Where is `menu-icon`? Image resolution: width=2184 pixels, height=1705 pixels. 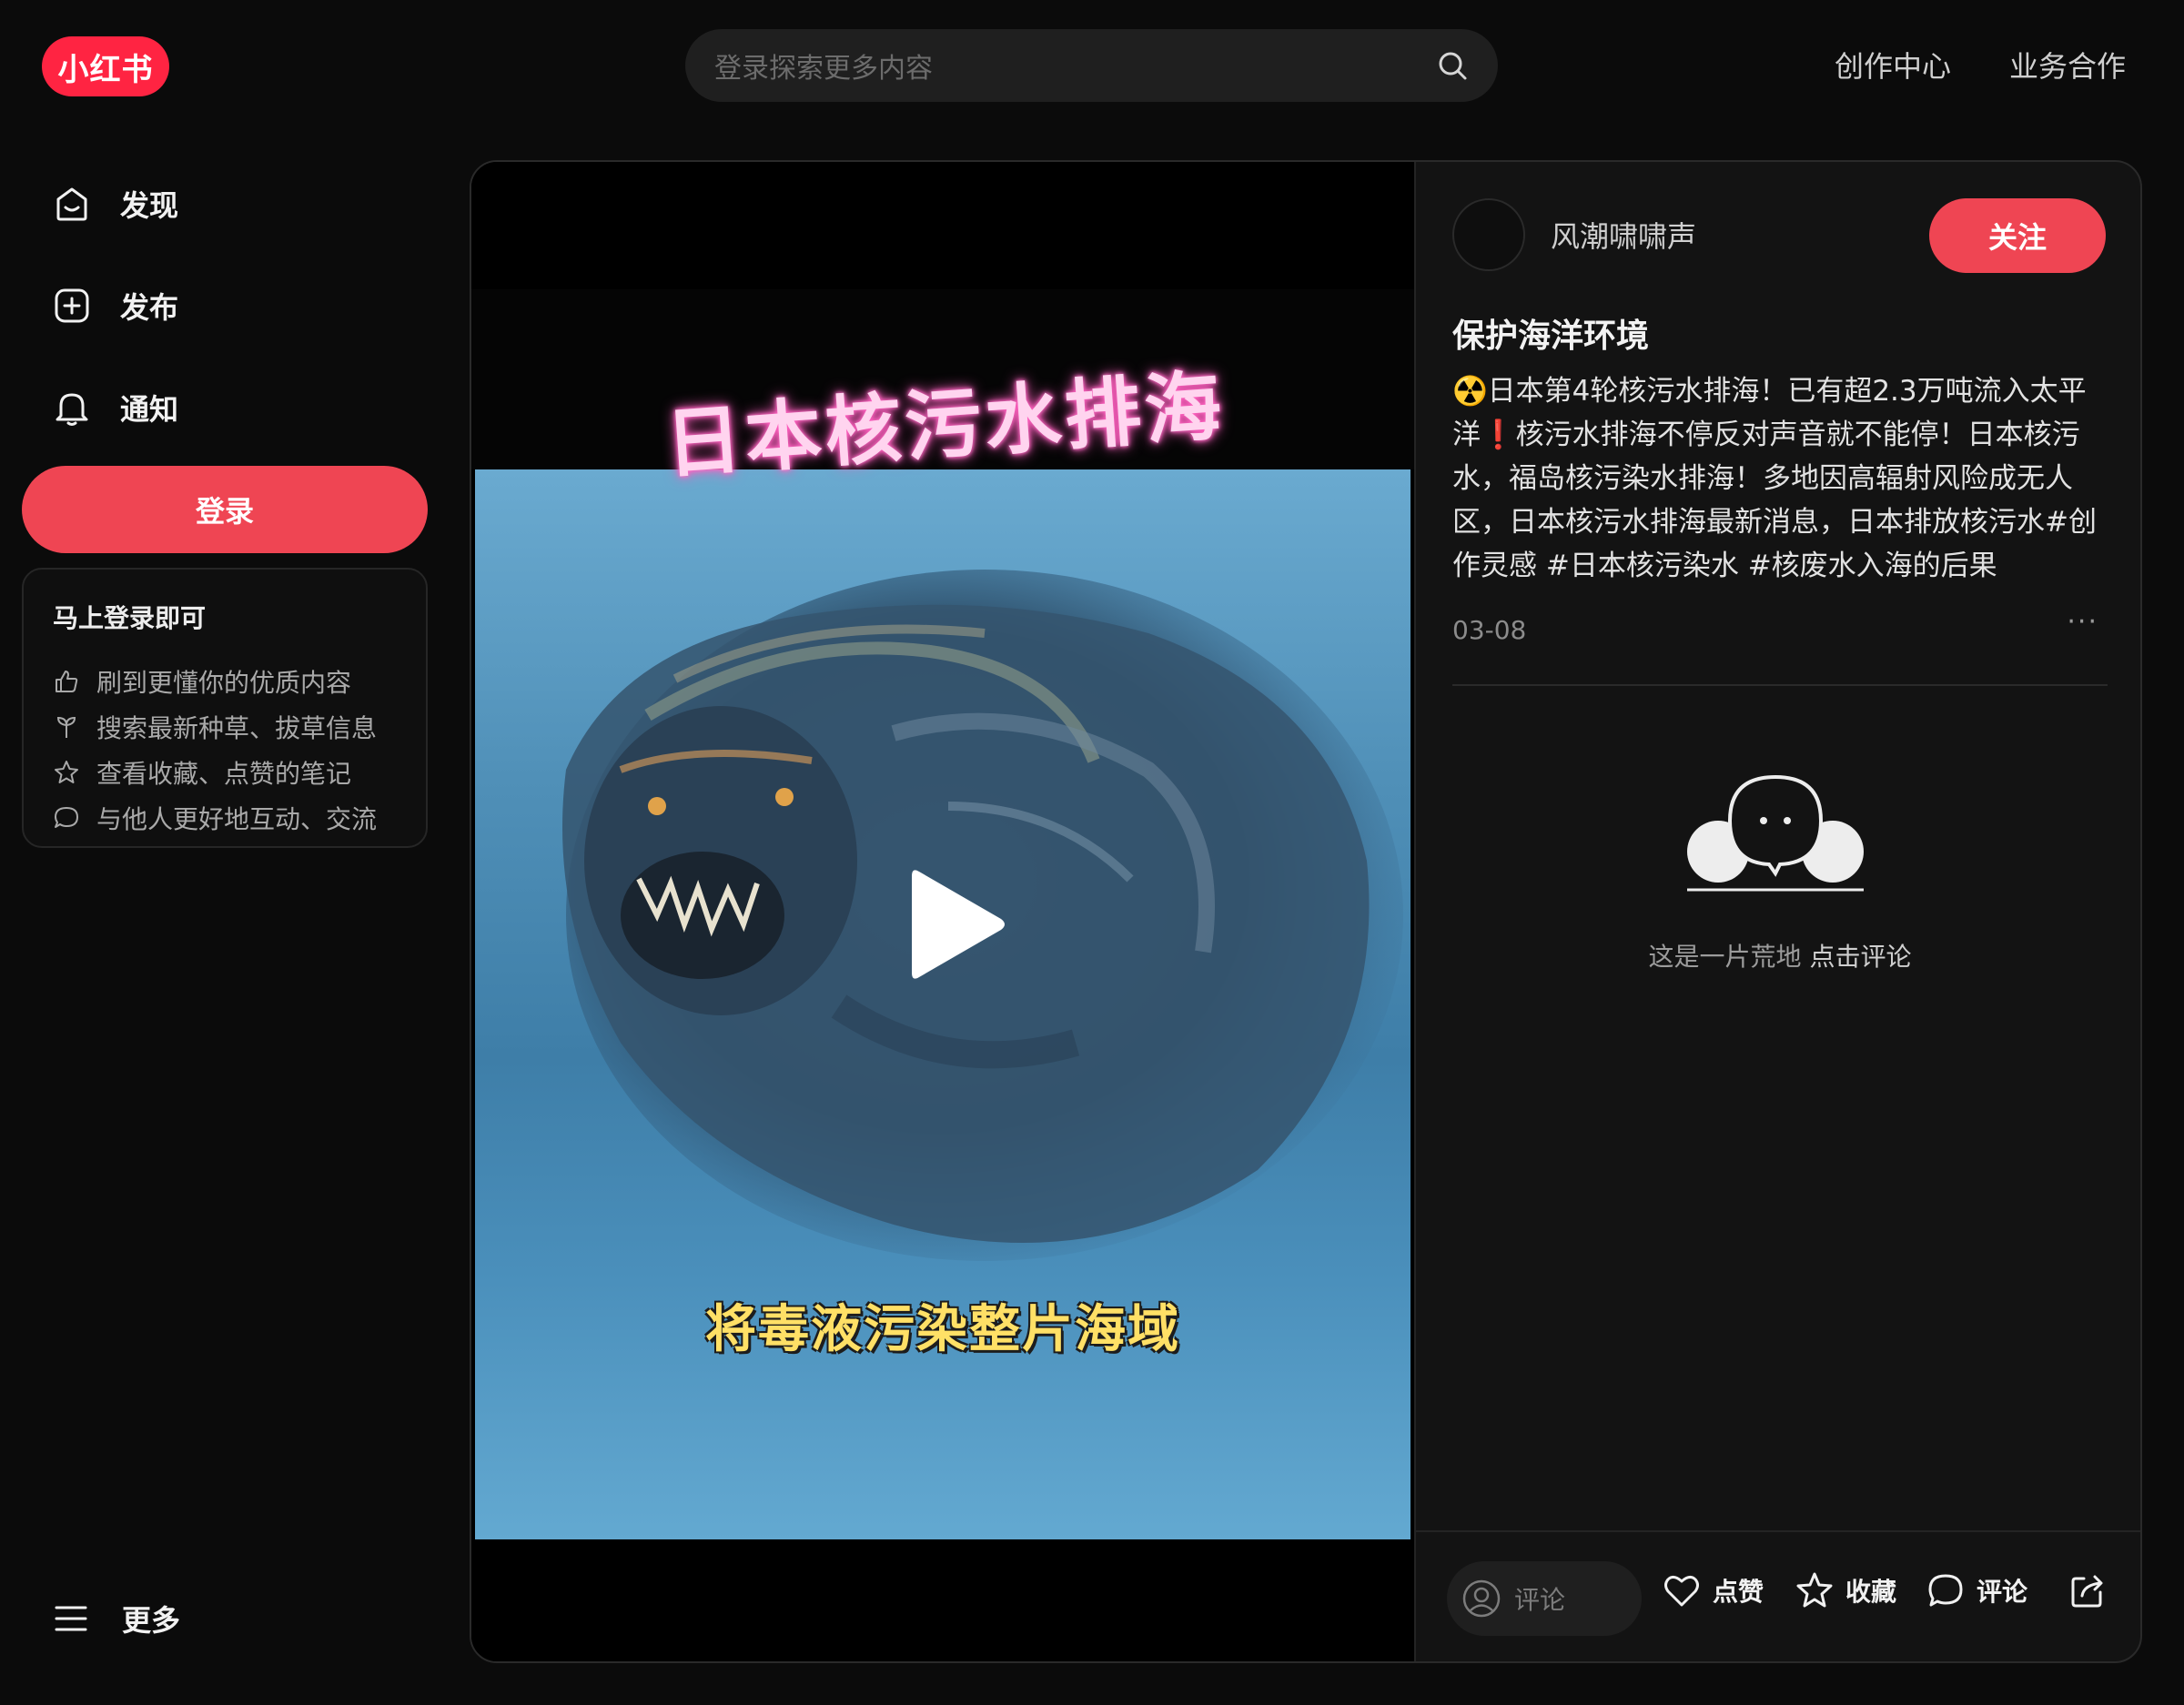 menu-icon is located at coordinates (71, 1619).